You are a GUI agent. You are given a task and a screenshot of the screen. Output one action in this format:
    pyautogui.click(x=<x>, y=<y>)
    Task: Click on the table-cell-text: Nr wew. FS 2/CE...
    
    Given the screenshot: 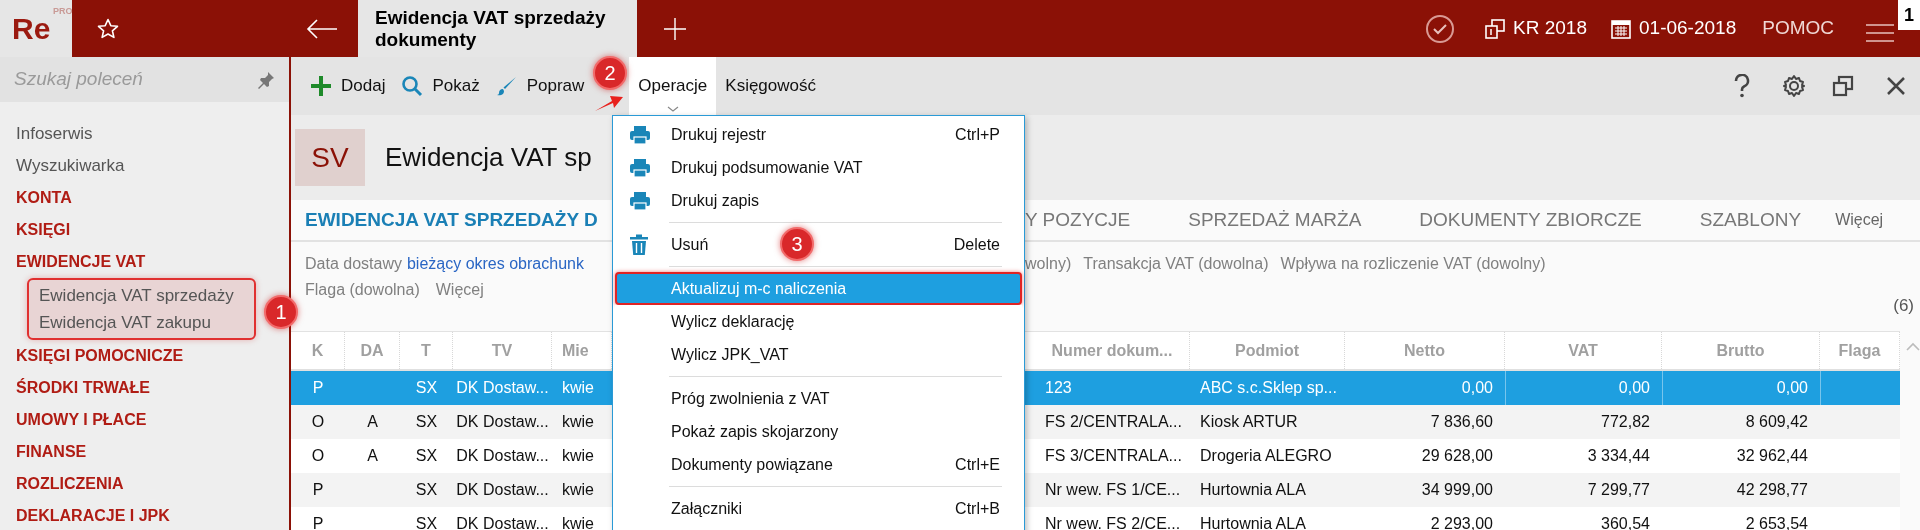 What is the action you would take?
    pyautogui.click(x=1113, y=522)
    